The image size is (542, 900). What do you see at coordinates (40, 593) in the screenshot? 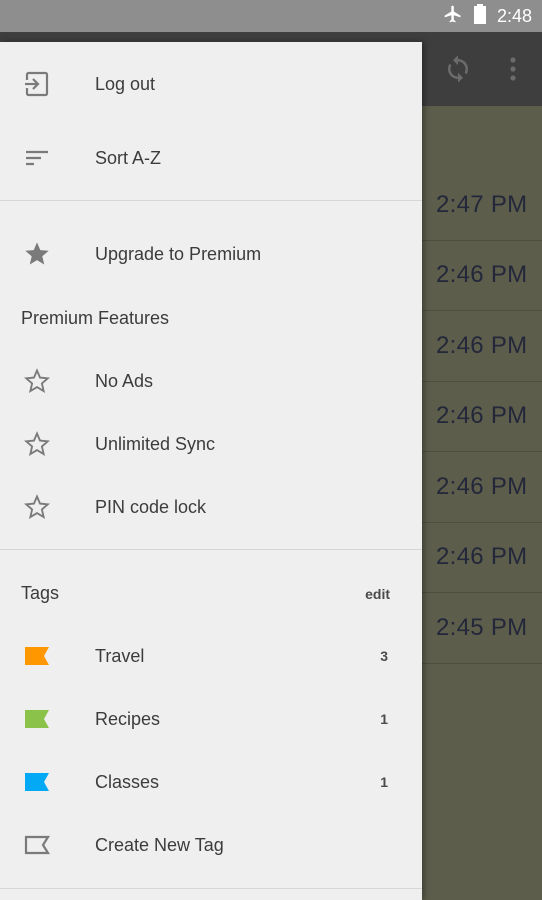
I see `tags-title: Tags` at bounding box center [40, 593].